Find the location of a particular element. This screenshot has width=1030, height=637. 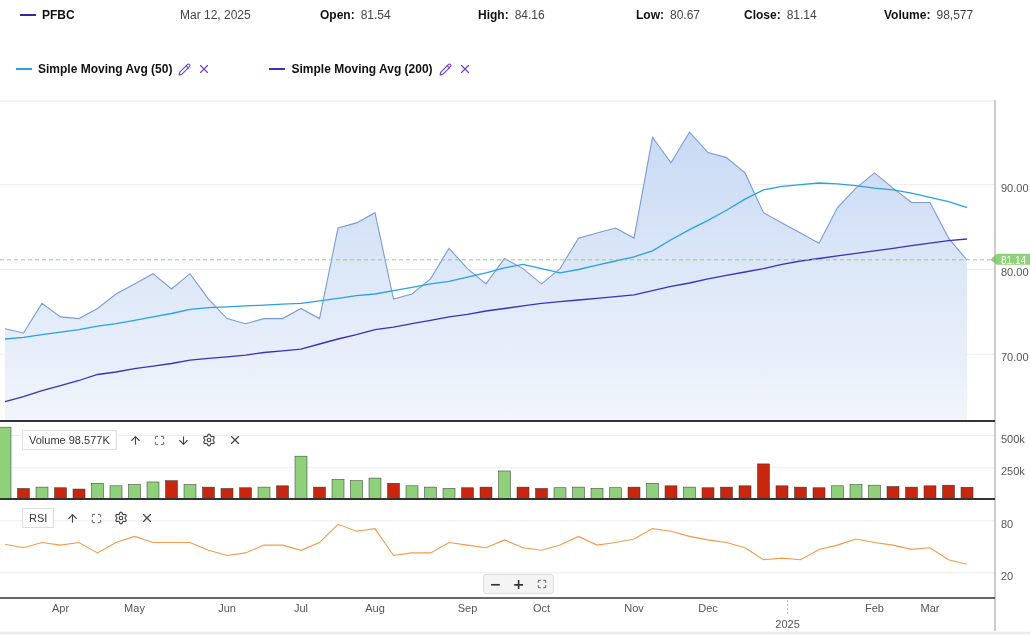

move-down-icon is located at coordinates (183, 440).